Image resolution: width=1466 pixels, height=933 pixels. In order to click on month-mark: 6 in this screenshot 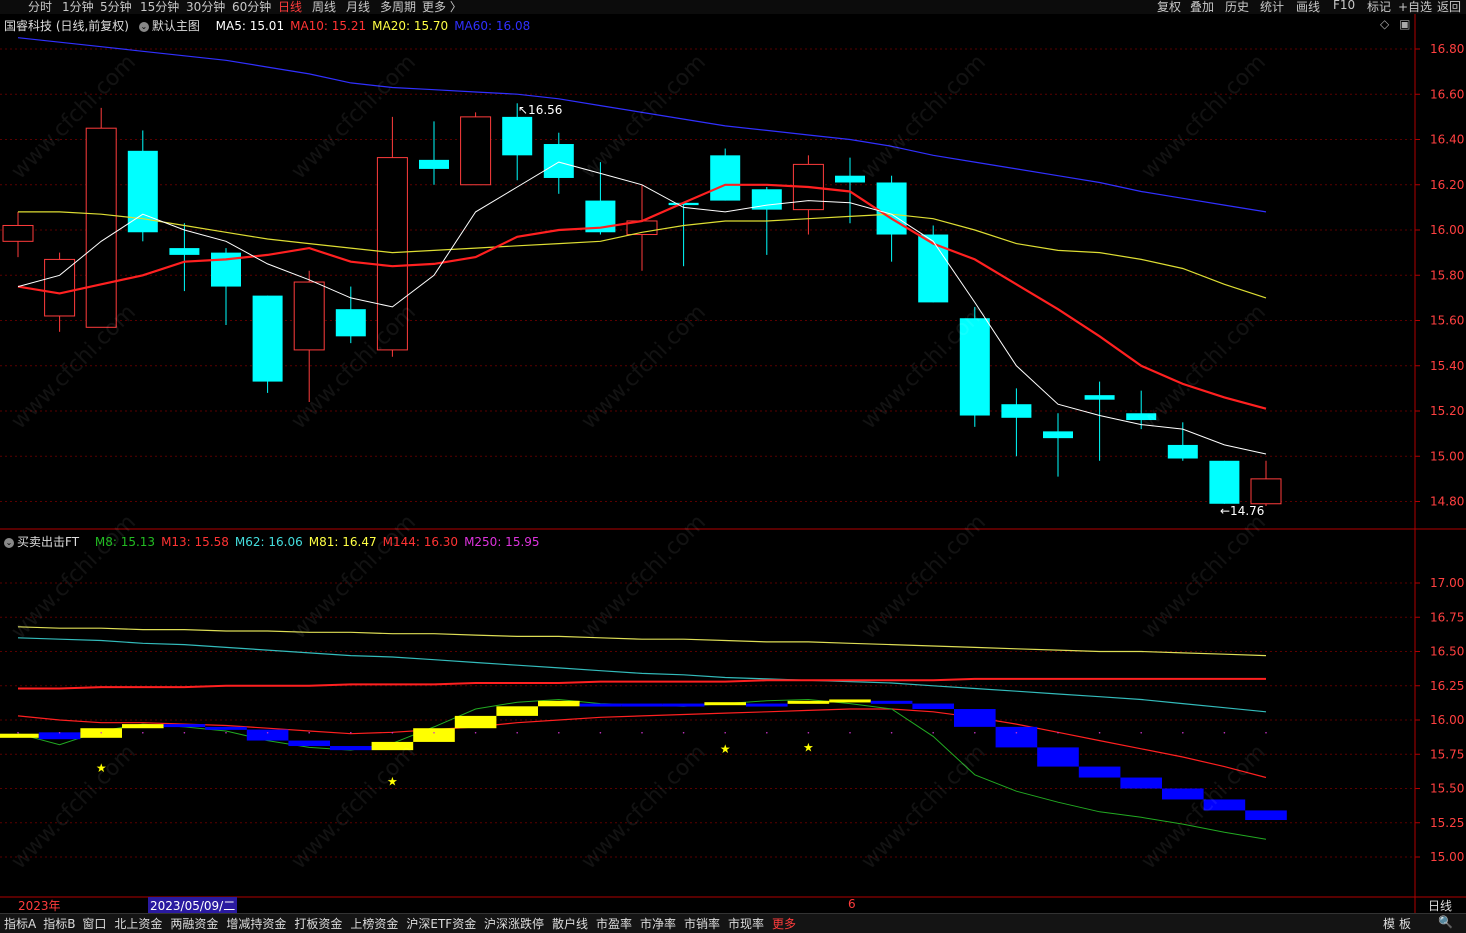, I will do `click(852, 904)`.